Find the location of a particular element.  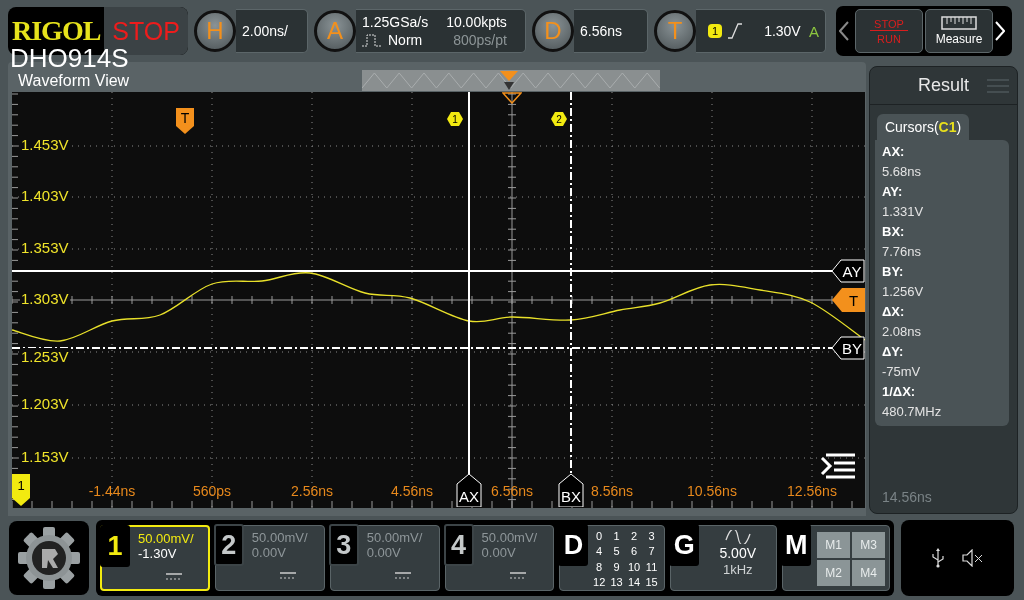

cursors-tab: Cursors(C1) is located at coordinates (923, 127).